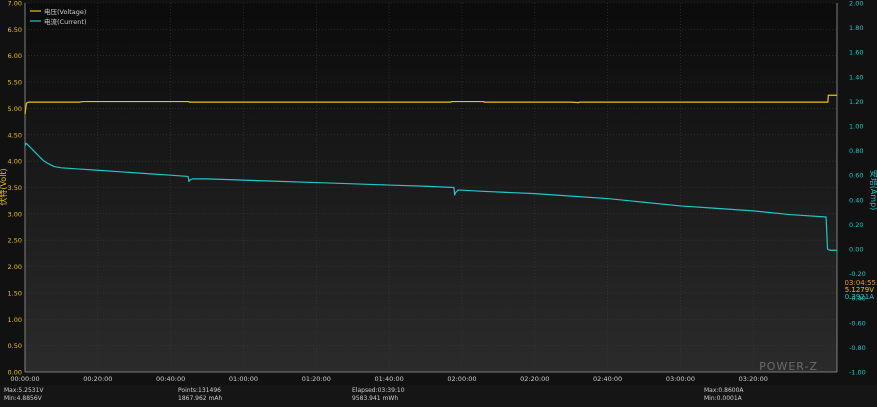 This screenshot has height=407, width=877. Describe the element at coordinates (856, 176) in the screenshot. I see `right-tick-label: 0.60` at that location.